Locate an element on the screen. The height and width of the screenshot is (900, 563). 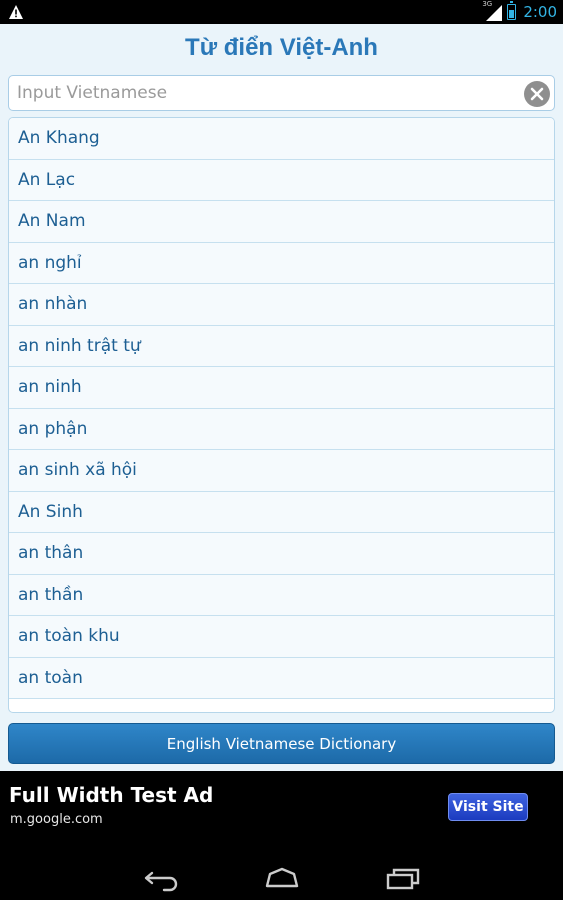
word-list-item: an nghỉ is located at coordinates (281, 263).